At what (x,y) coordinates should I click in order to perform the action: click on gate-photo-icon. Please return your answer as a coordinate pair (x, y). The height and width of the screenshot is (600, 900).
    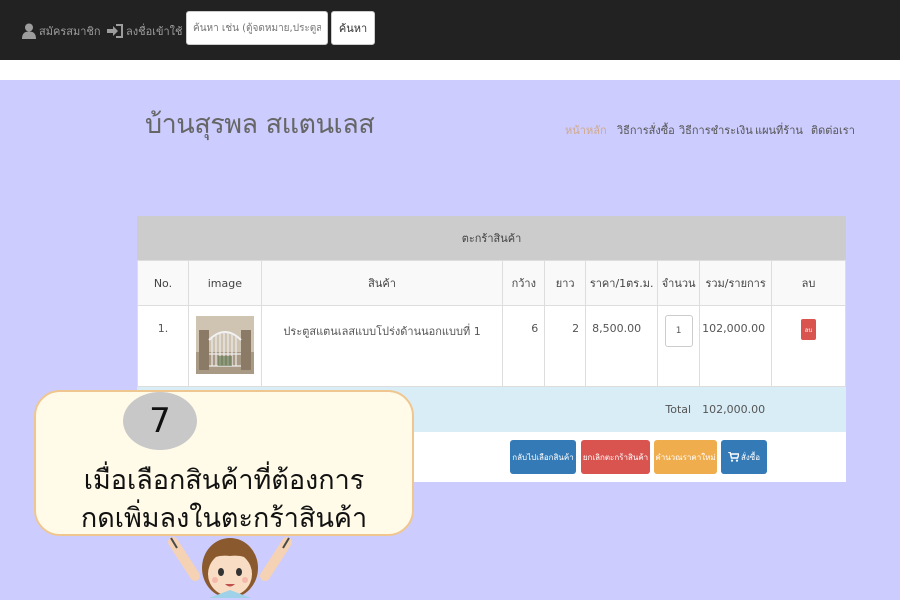
    Looking at the image, I should click on (224, 345).